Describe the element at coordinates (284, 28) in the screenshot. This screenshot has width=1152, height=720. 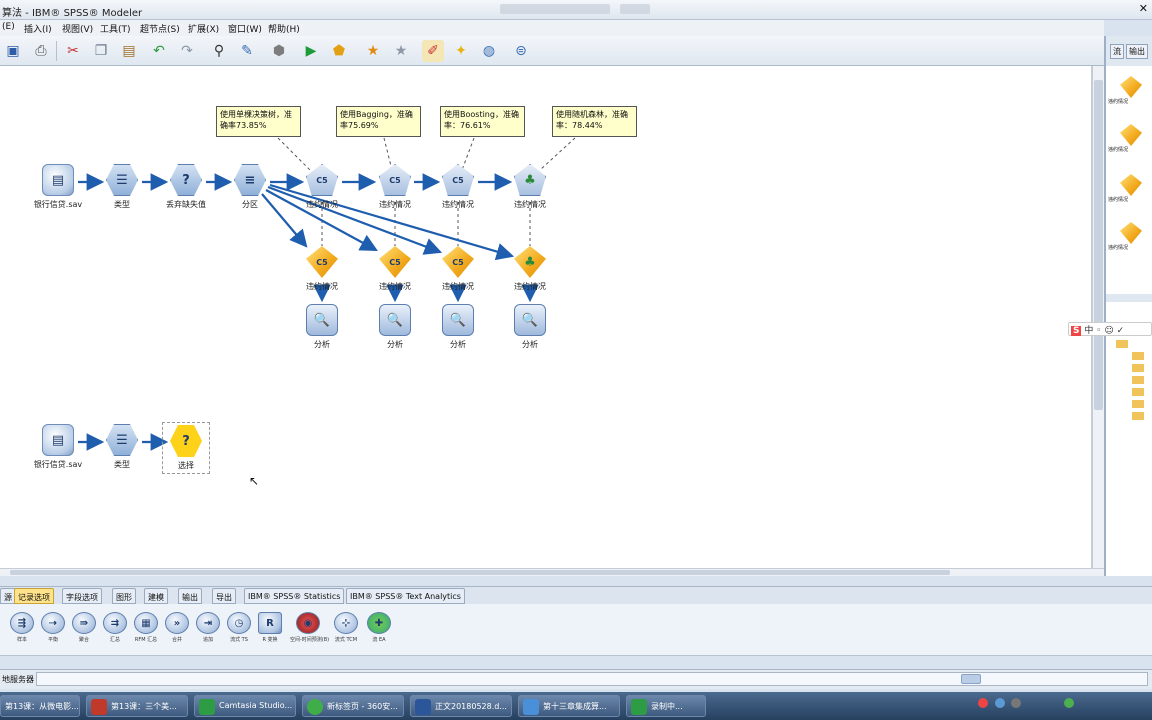
I see `menu-help: 帮助(H)` at that location.